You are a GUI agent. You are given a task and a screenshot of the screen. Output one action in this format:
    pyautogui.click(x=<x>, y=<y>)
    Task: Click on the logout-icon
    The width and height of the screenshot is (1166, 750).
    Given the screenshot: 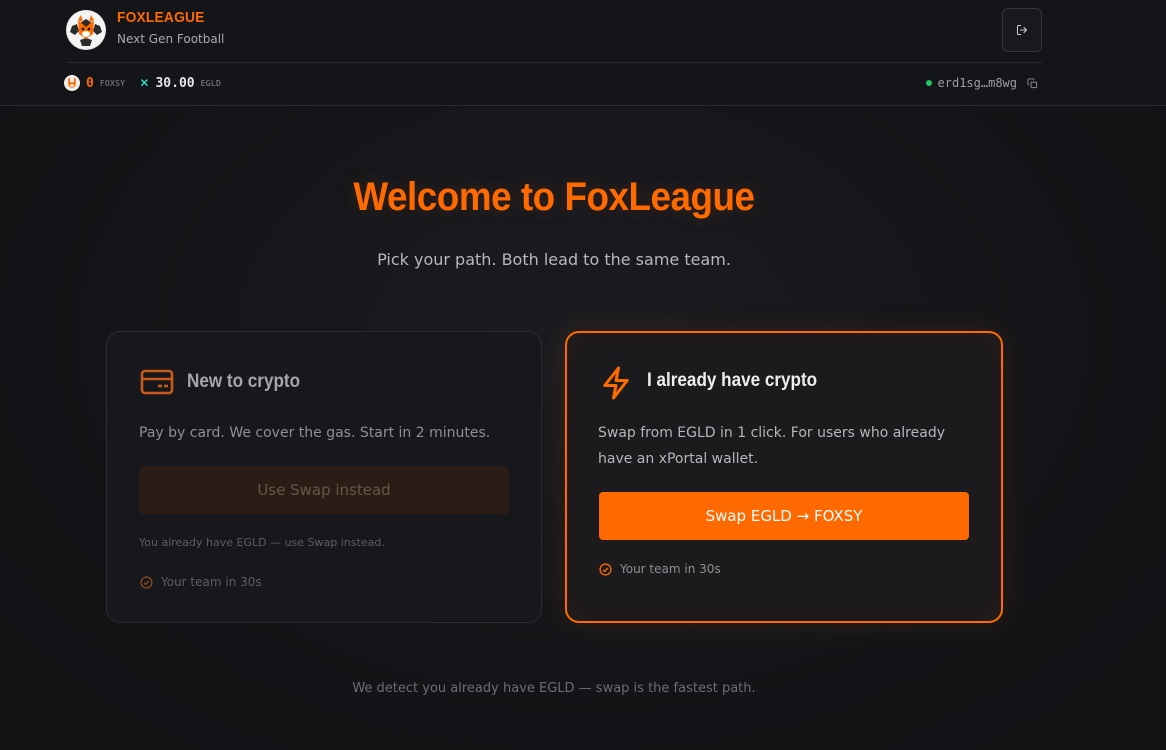 What is the action you would take?
    pyautogui.click(x=1022, y=30)
    